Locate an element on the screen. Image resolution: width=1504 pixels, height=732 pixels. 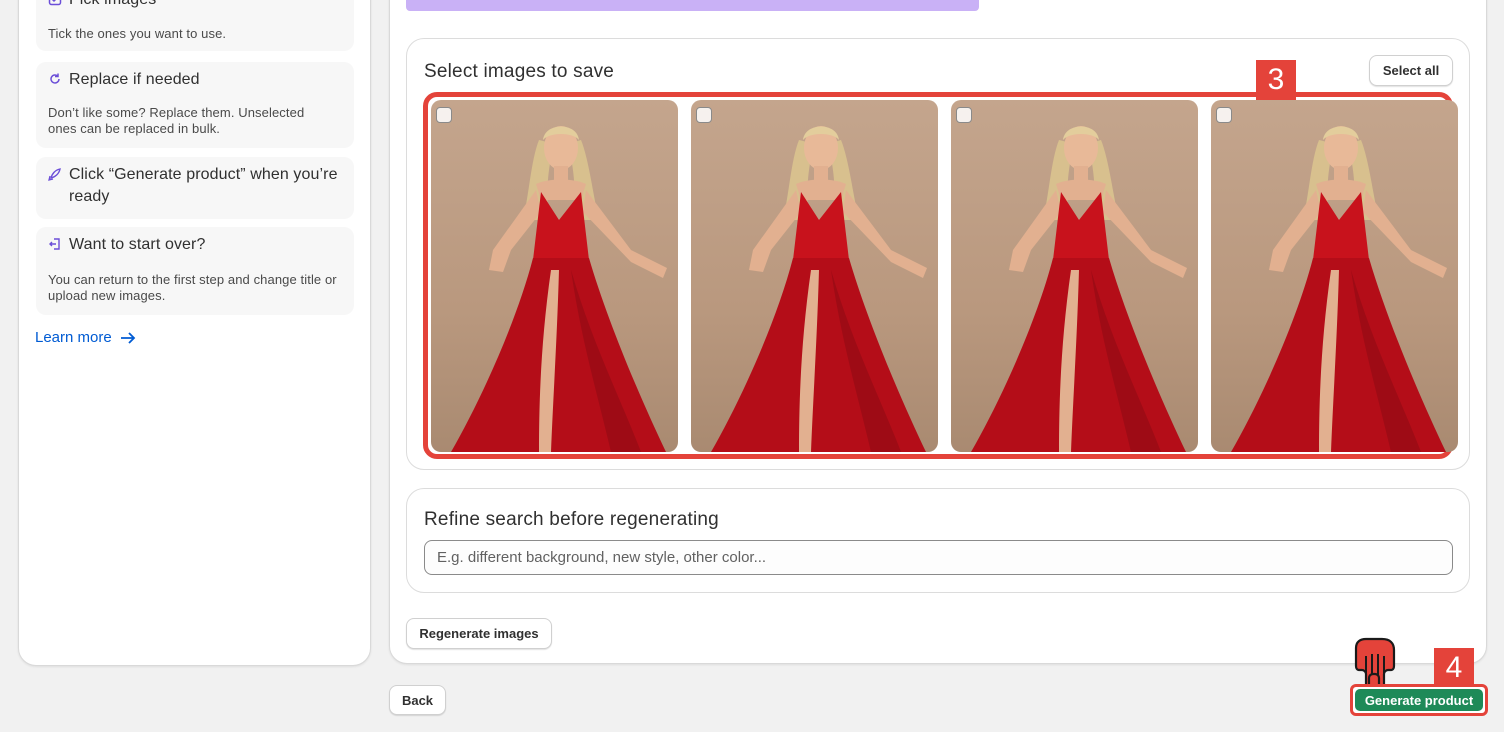
rocket-icon is located at coordinates (54, 174).